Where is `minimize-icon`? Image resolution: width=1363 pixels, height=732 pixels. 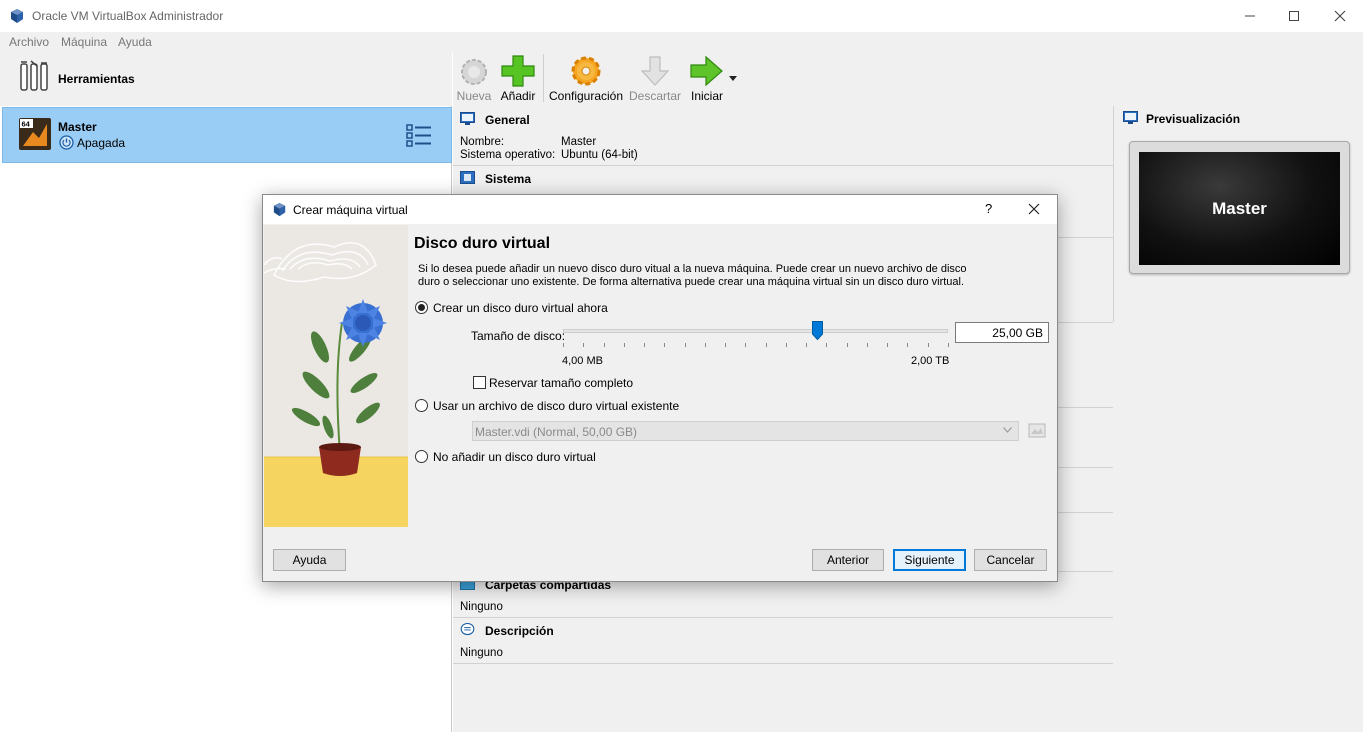
minimize-icon is located at coordinates (1250, 16).